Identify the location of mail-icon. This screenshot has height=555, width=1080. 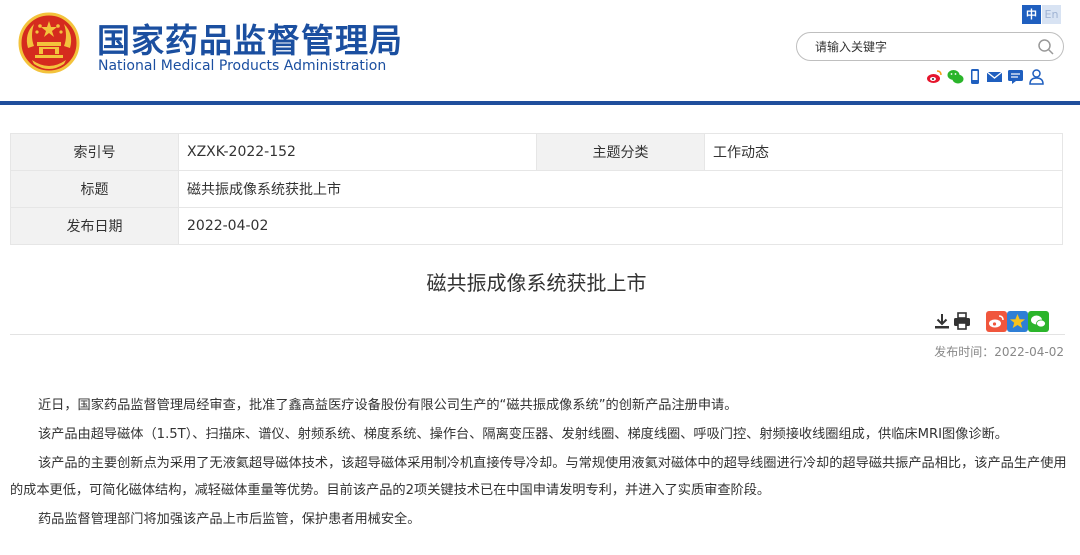
(994, 76).